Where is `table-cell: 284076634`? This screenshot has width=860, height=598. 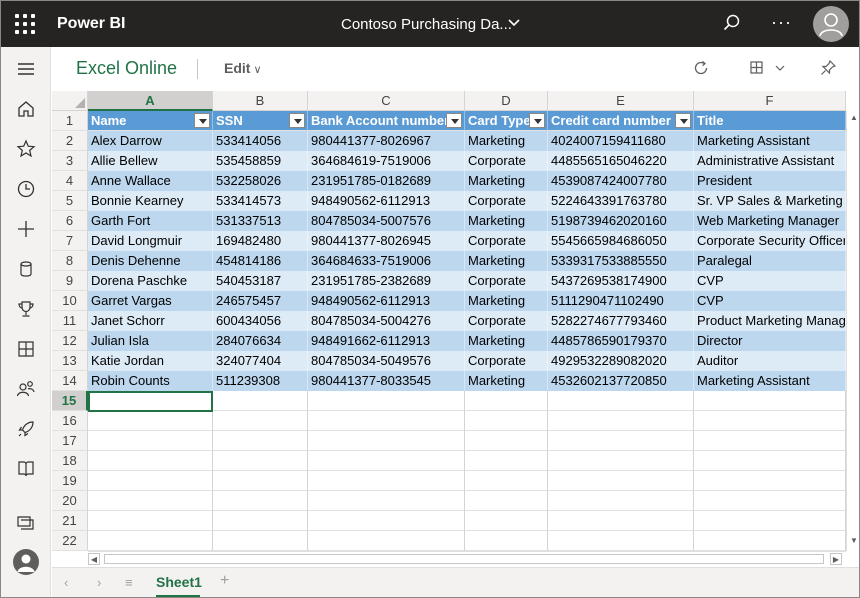 table-cell: 284076634 is located at coordinates (260, 341).